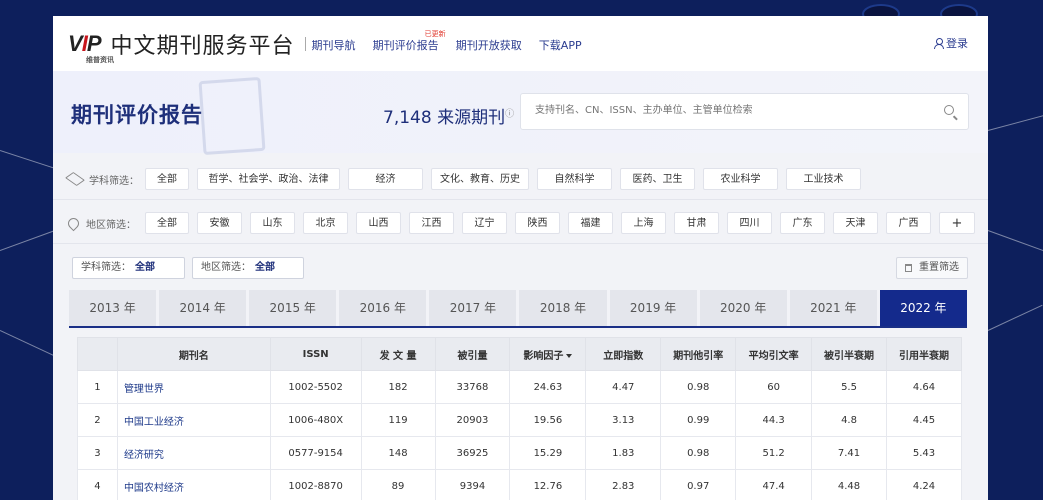 This screenshot has width=1043, height=500. I want to click on region-chip: 天津, so click(855, 223).